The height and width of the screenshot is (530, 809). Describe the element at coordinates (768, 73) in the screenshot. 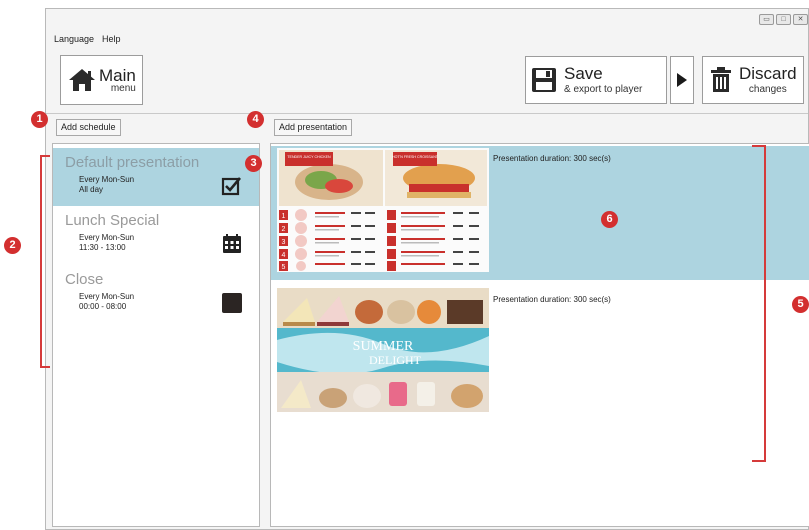

I see `discard-title: Discard` at that location.